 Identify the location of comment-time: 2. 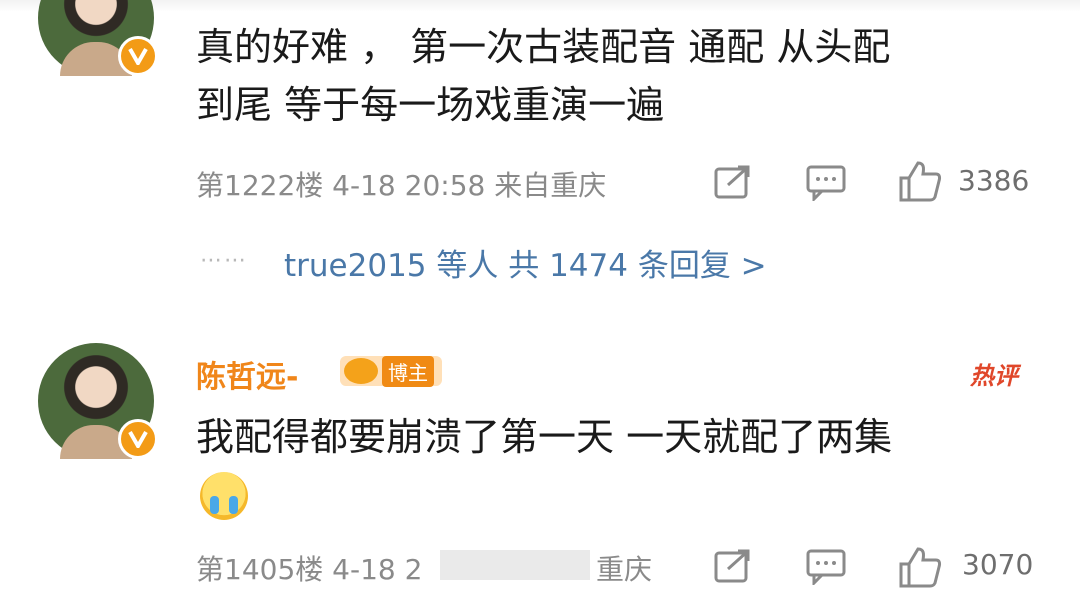
(413, 569).